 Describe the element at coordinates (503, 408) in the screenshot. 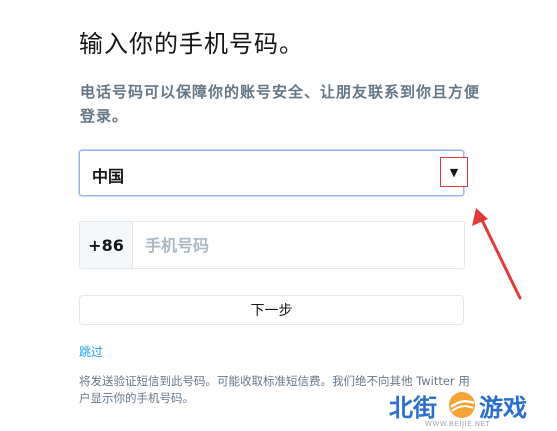

I see `watermark-right-text: 游戏` at that location.